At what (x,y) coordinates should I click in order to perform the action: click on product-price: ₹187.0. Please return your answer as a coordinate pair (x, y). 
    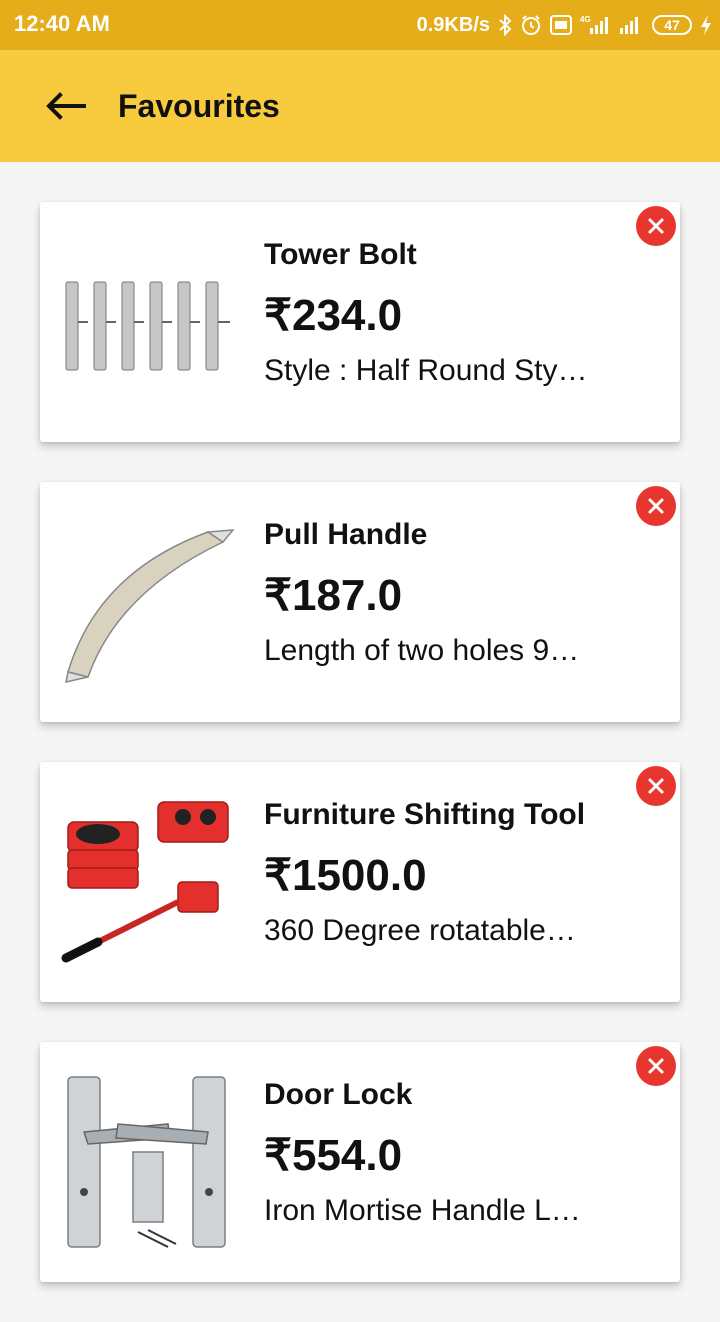
    Looking at the image, I should click on (333, 595).